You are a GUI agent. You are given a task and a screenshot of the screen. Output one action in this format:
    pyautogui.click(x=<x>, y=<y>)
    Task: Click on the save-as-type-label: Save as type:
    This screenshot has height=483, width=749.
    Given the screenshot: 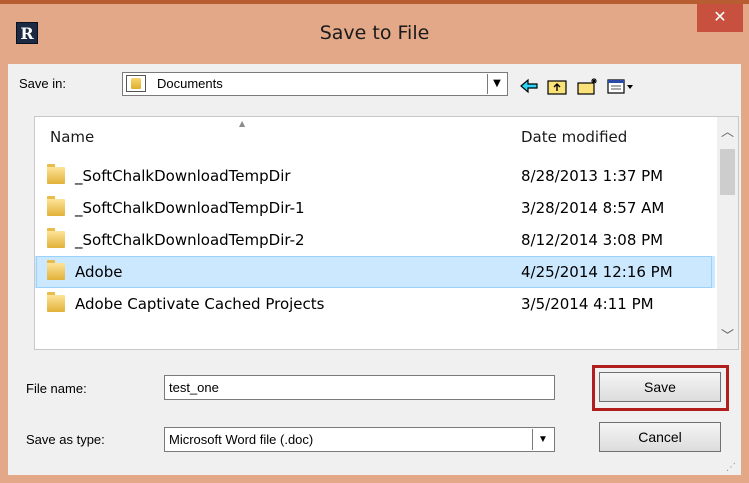 What is the action you would take?
    pyautogui.click(x=65, y=439)
    